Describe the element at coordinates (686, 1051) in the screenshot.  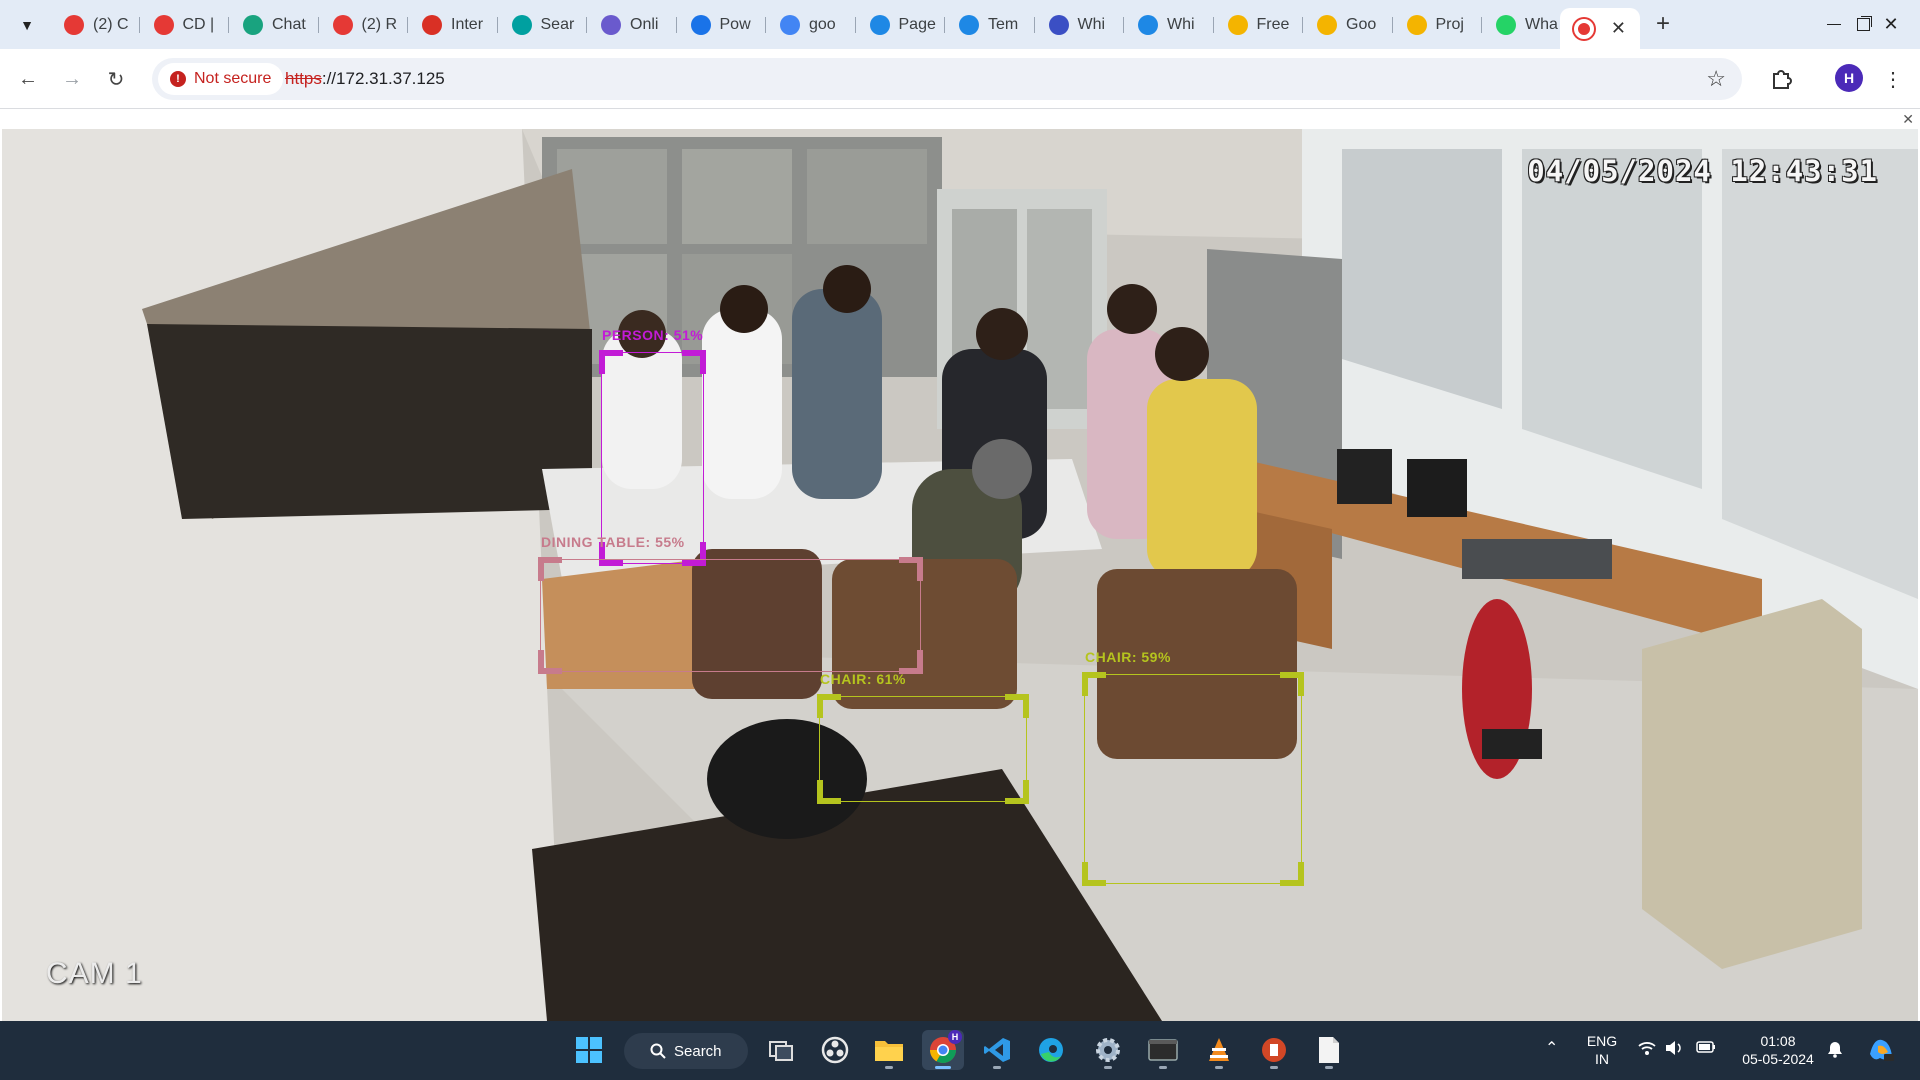
I see `taskbar-search: Search` at that location.